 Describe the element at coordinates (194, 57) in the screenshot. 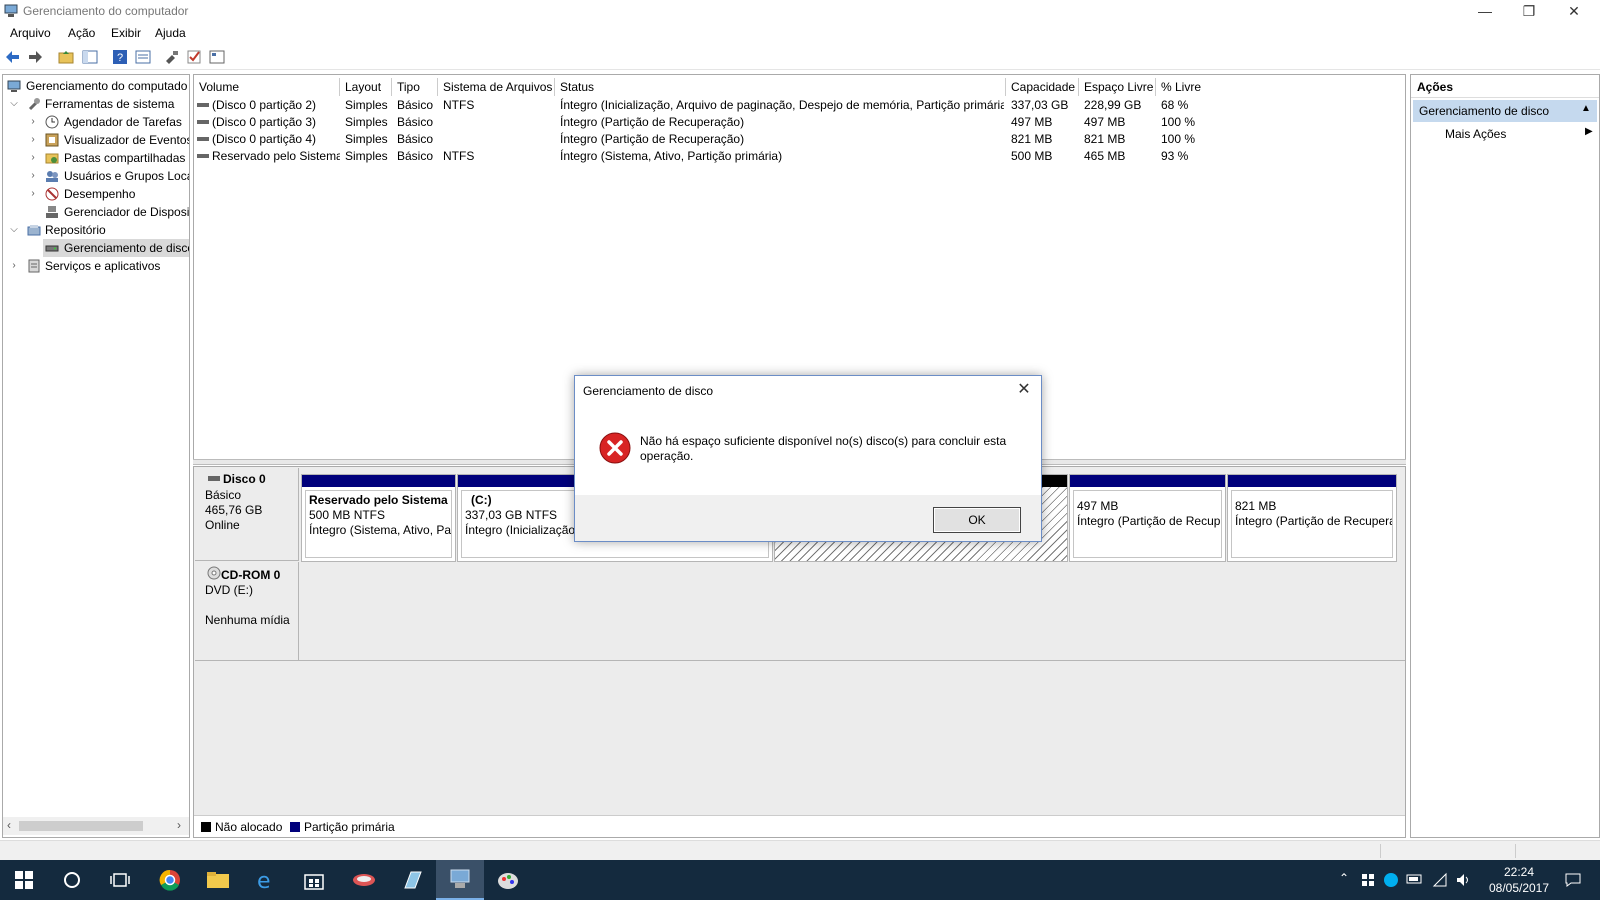

I see `check-icon` at that location.